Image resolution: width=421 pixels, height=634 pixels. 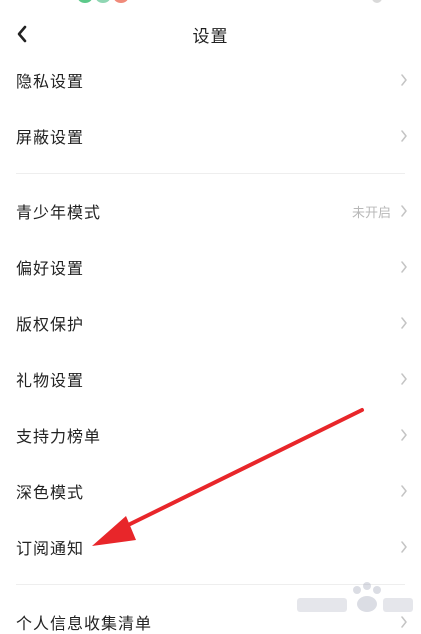 I want to click on settings-item-label: 屏蔽设置, so click(x=50, y=137).